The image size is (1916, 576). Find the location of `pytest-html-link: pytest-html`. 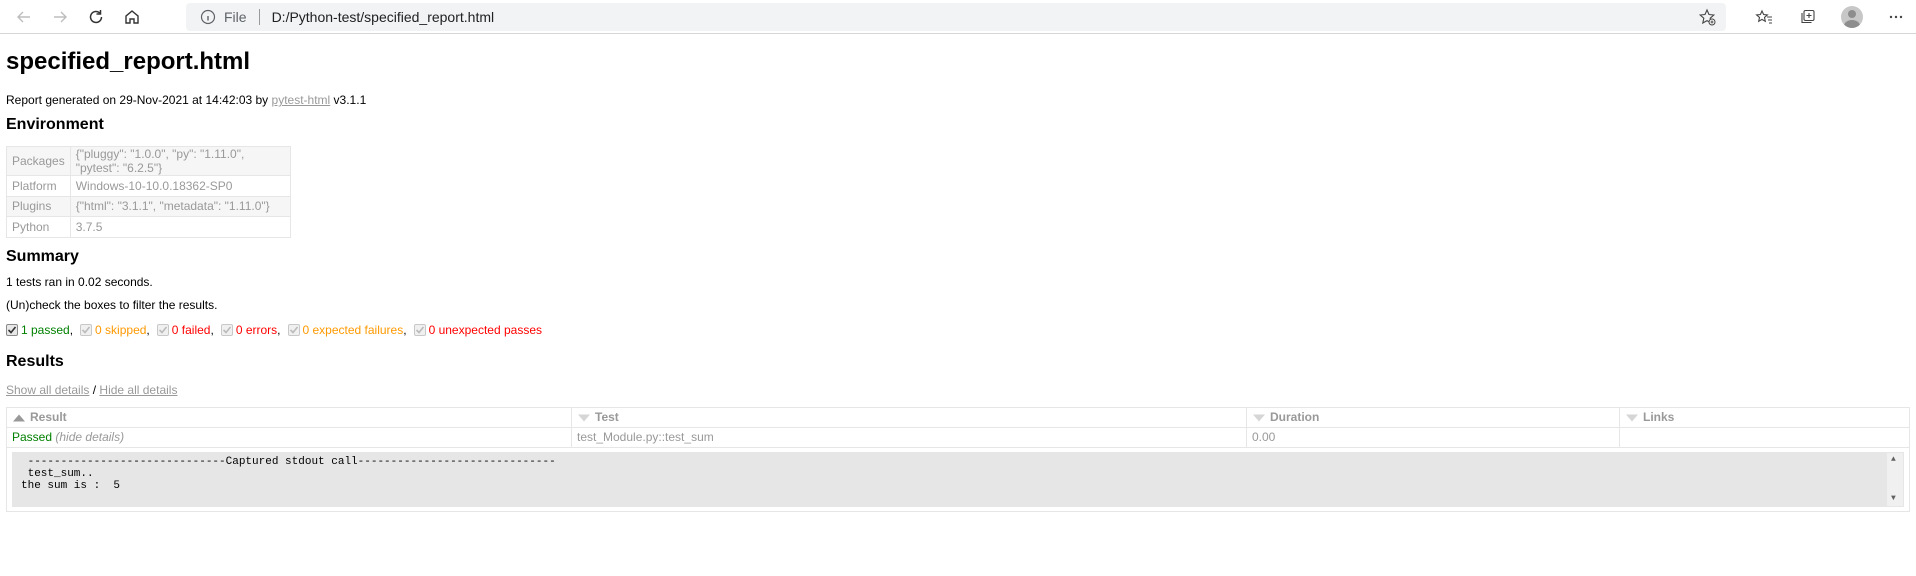

pytest-html-link: pytest-html is located at coordinates (301, 100).